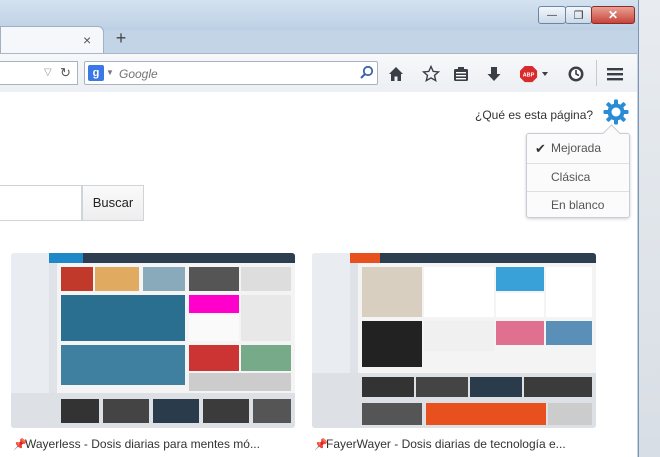 This screenshot has width=660, height=457. I want to click on new-tab-button: +, so click(121, 38).